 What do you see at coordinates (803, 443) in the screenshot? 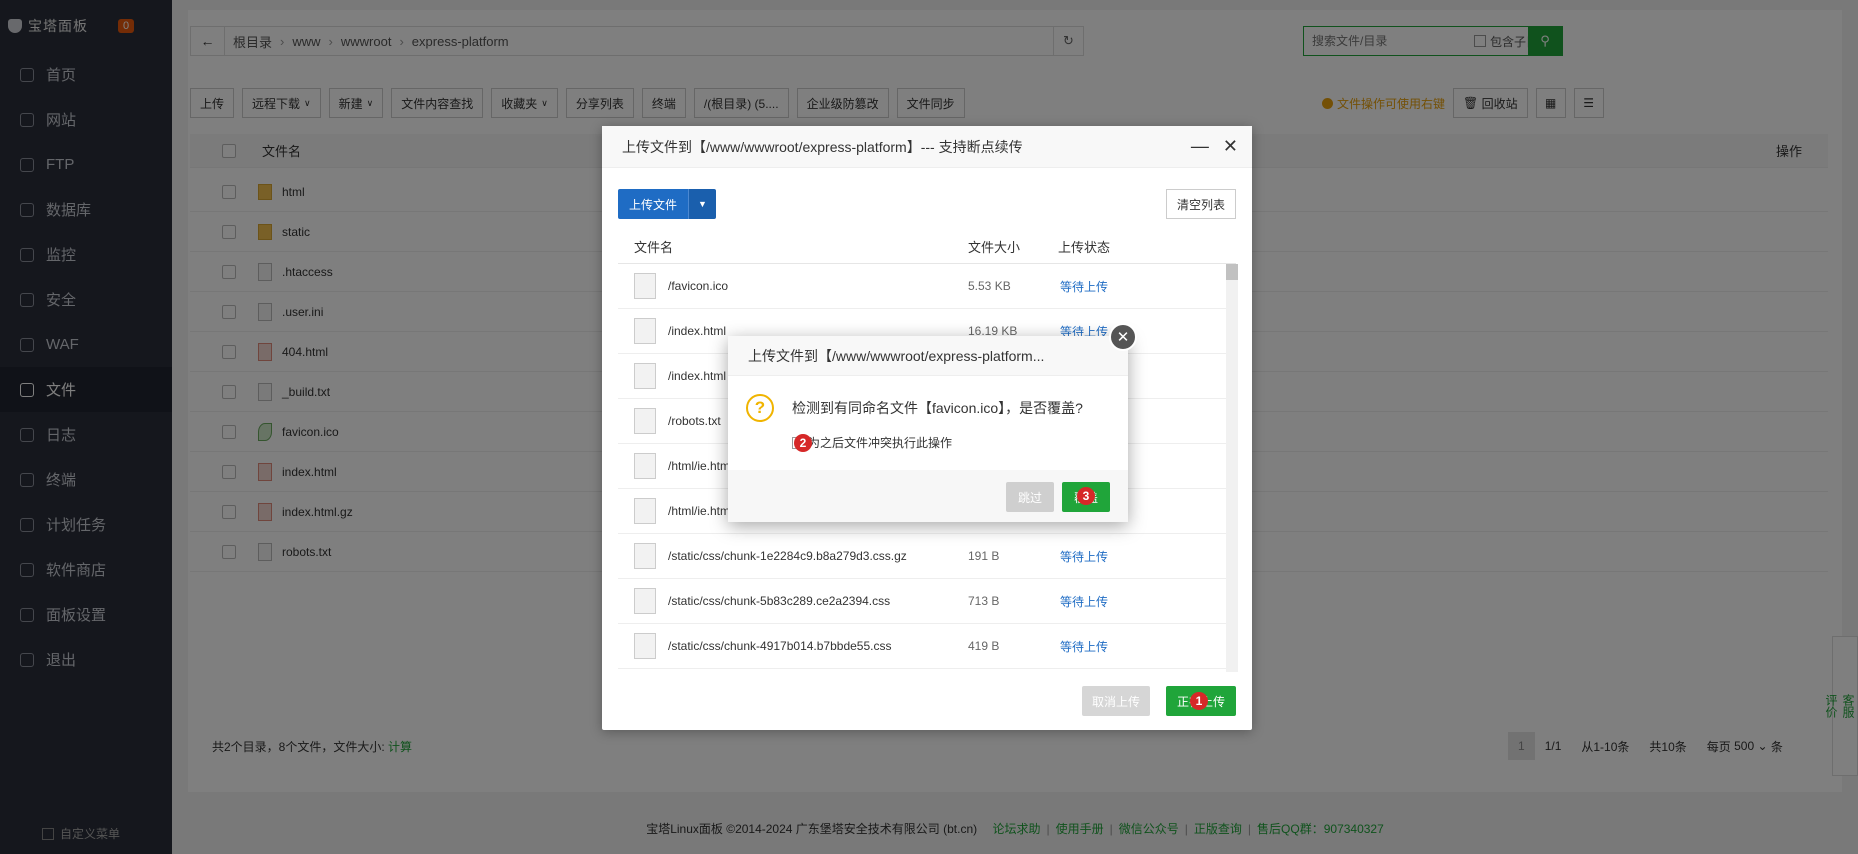
I see `step-marker-2: 2` at bounding box center [803, 443].